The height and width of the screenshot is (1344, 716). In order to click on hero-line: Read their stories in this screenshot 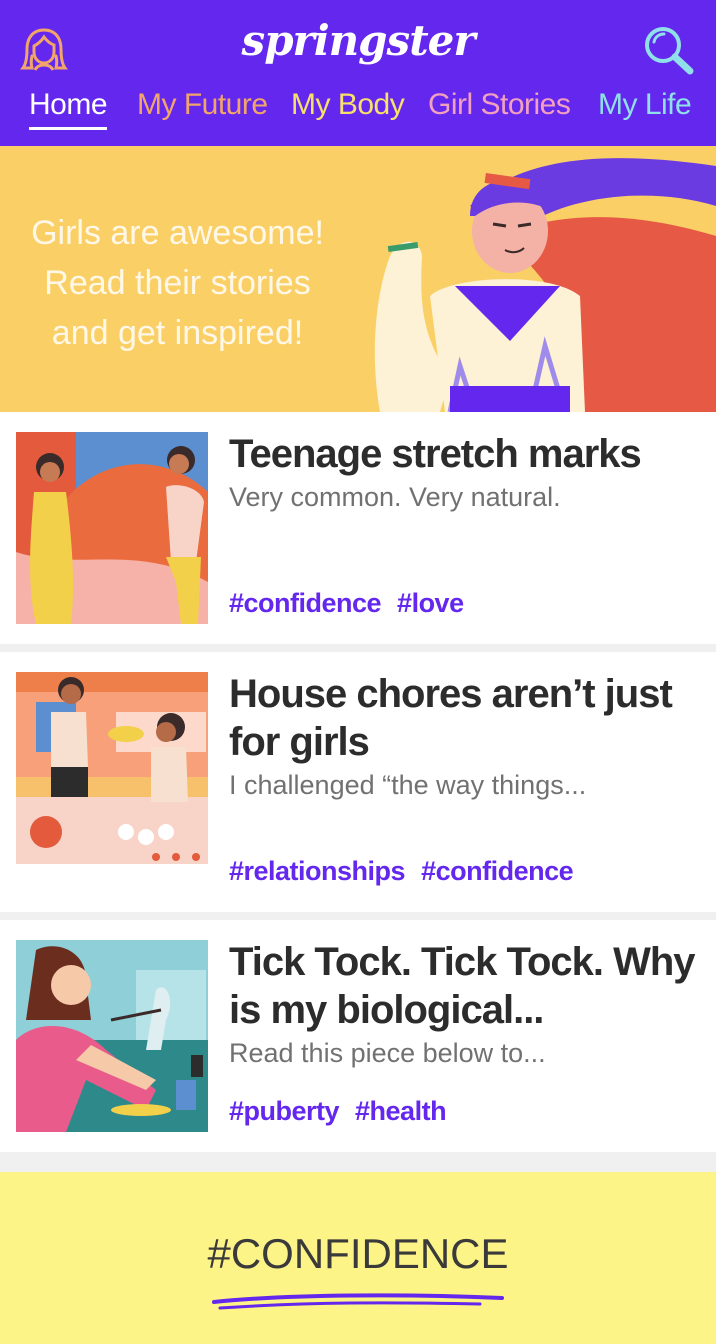, I will do `click(177, 283)`.